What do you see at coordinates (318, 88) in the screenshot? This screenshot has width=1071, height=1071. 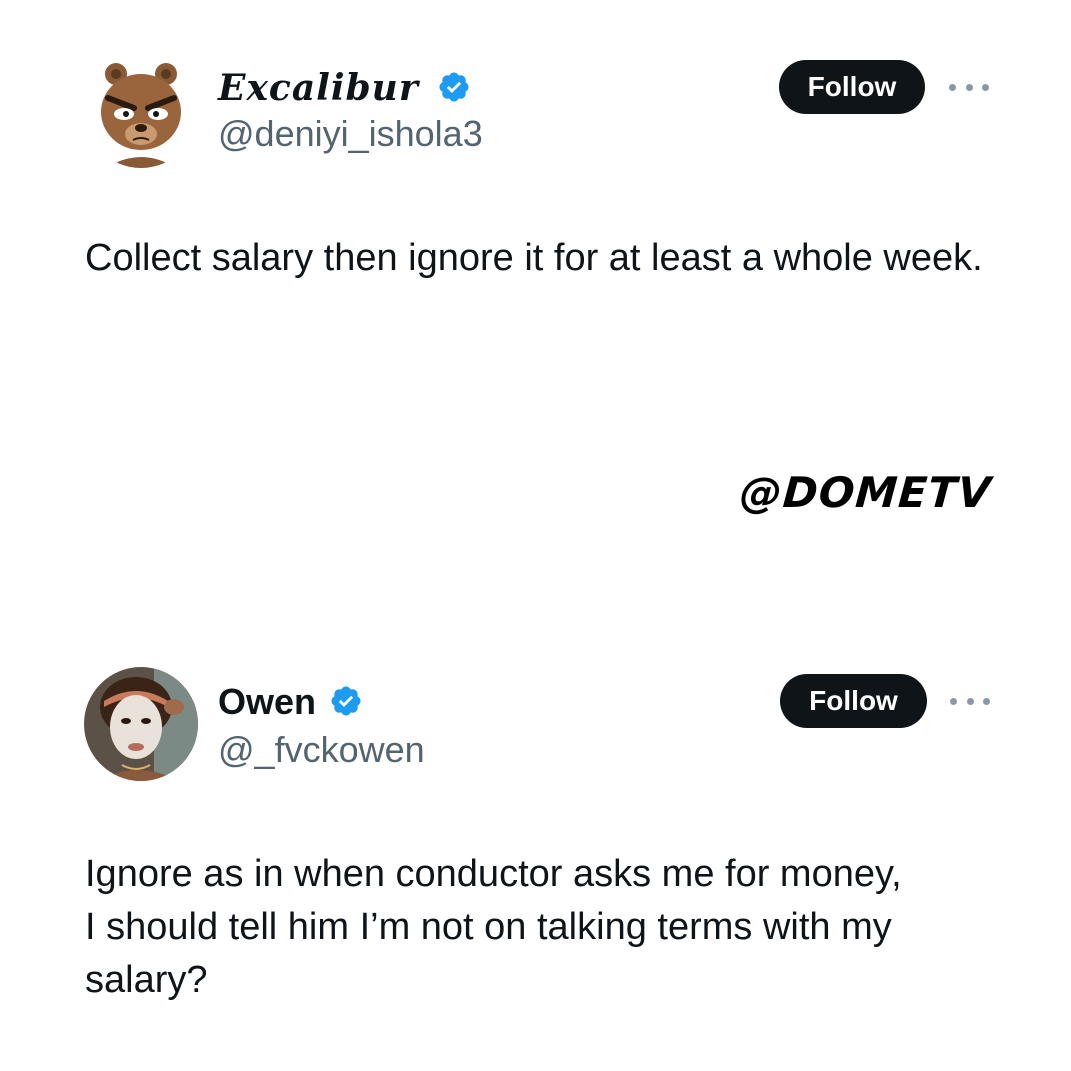 I see `display-name: Excalibur` at bounding box center [318, 88].